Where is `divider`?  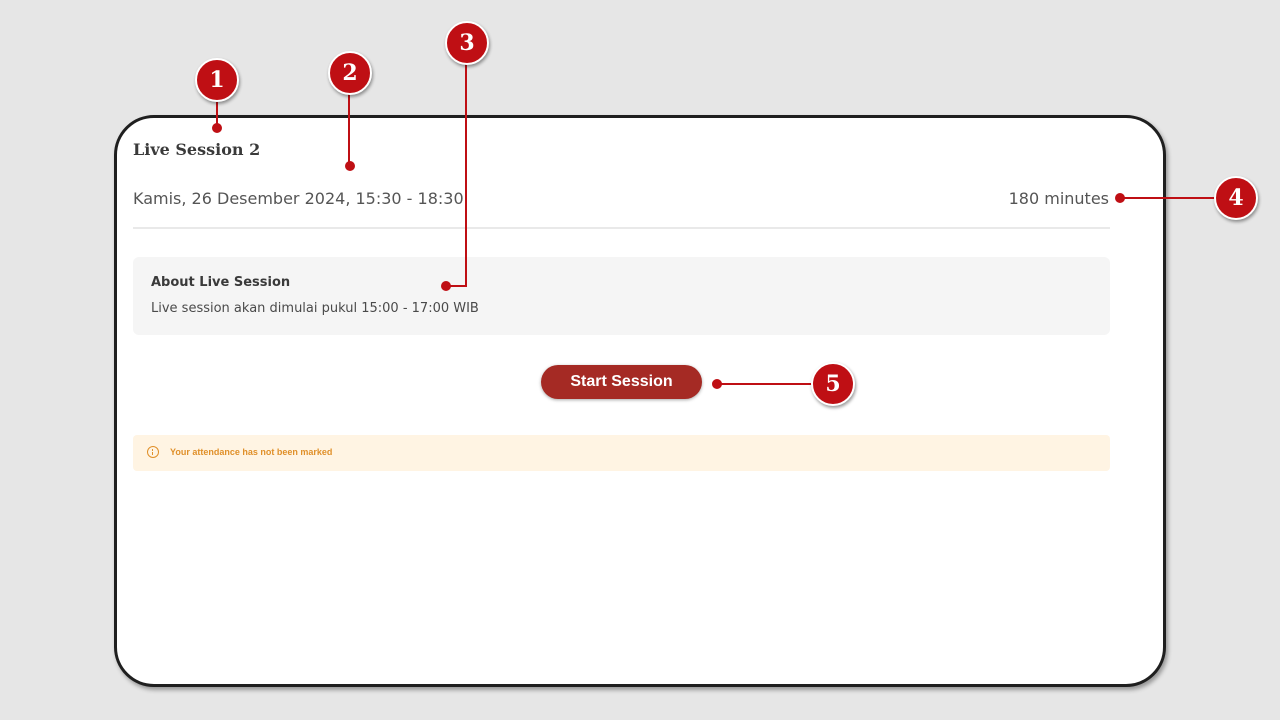
divider is located at coordinates (621, 228).